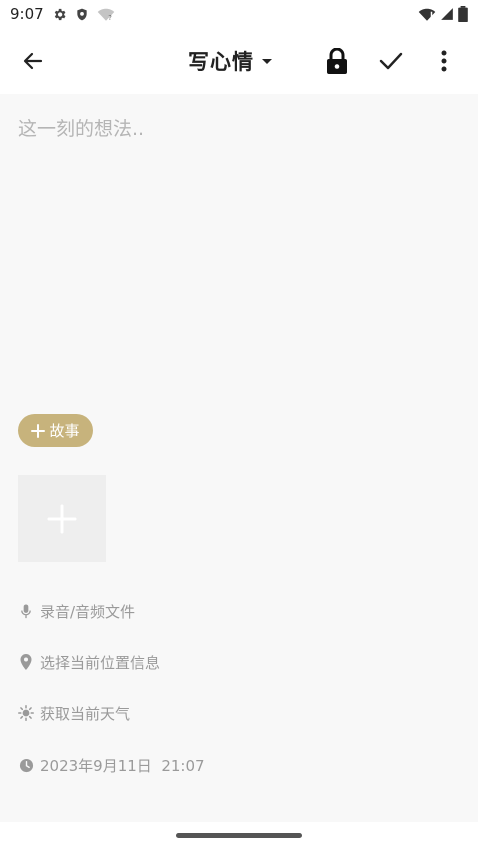  Describe the element at coordinates (26, 611) in the screenshot. I see `mic-icon` at that location.